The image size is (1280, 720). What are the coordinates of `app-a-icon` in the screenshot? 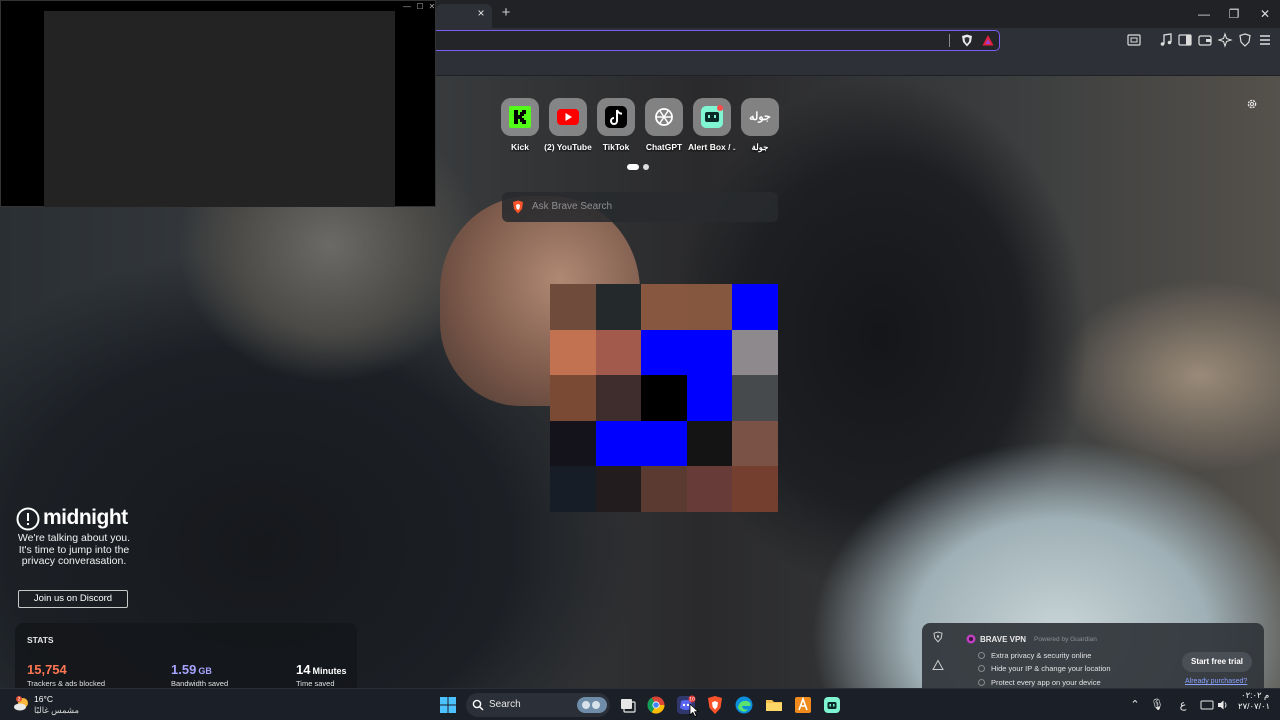 It's located at (803, 705).